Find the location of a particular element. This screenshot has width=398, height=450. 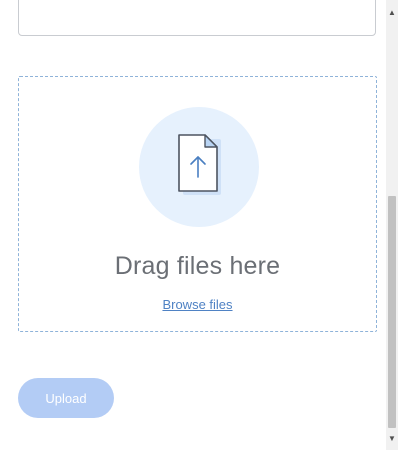

chevron-up-icon: ▲ is located at coordinates (392, 13).